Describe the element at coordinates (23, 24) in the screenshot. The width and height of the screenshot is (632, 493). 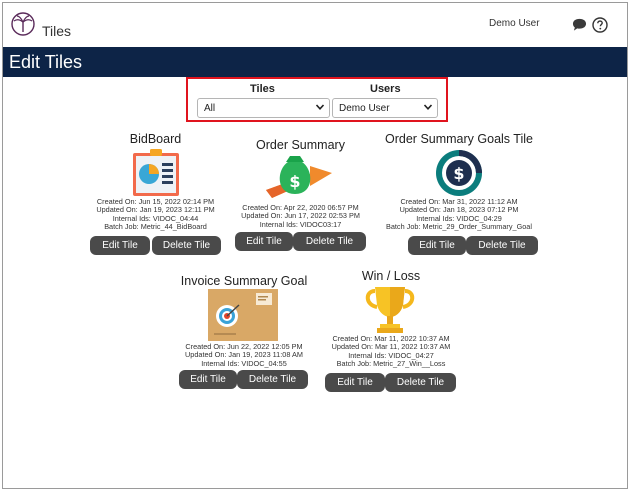
I see `palm-tree-logo-icon` at that location.